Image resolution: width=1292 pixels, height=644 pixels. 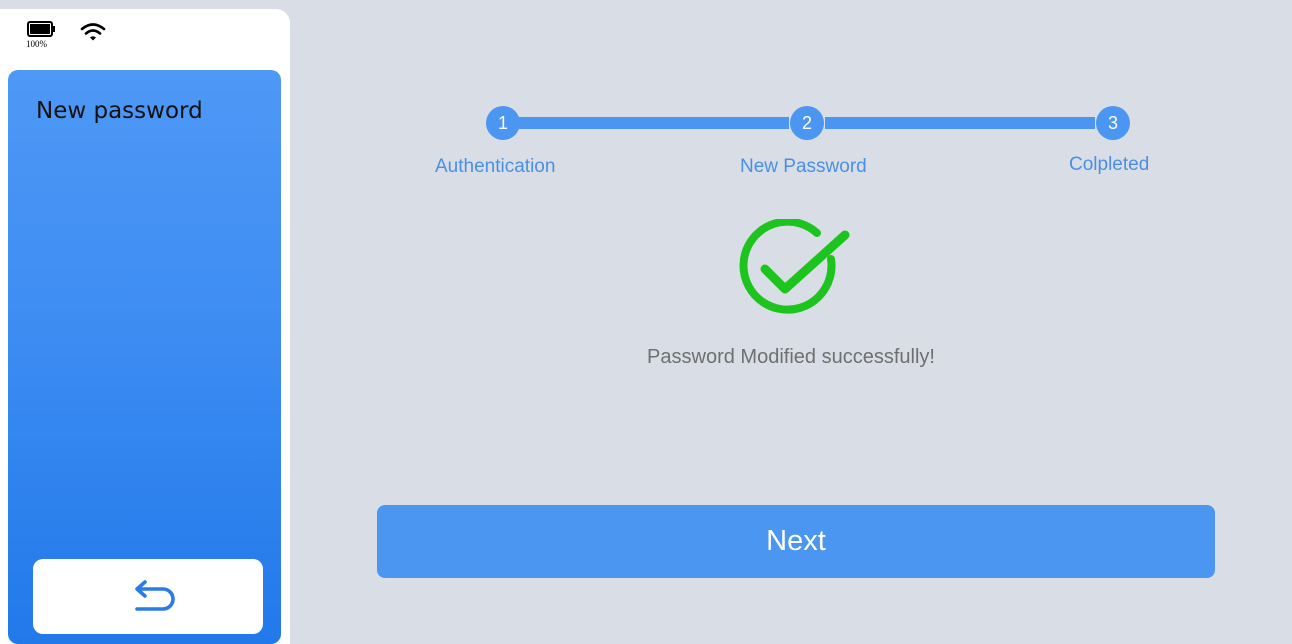 What do you see at coordinates (155, 595) in the screenshot?
I see `back-arrow-icon` at bounding box center [155, 595].